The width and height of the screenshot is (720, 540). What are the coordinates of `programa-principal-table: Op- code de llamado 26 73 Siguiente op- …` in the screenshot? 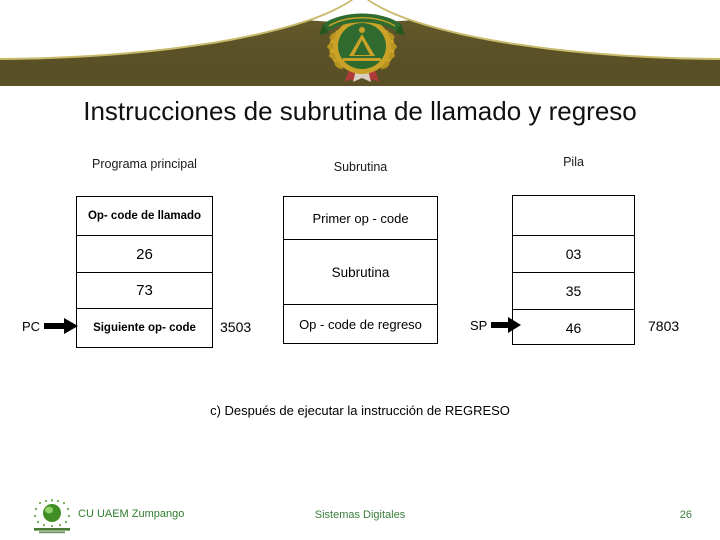 It's located at (144, 272).